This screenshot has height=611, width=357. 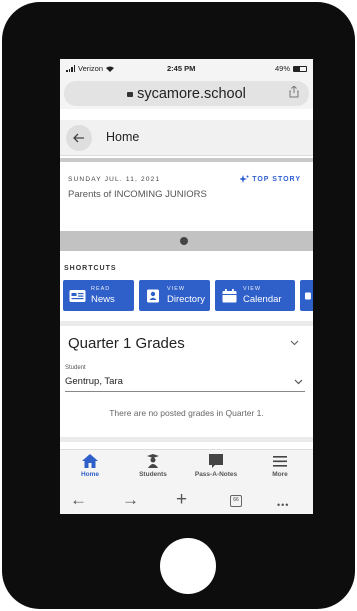 I want to click on shortcuts-label: SHORTCUTS, so click(x=90, y=268).